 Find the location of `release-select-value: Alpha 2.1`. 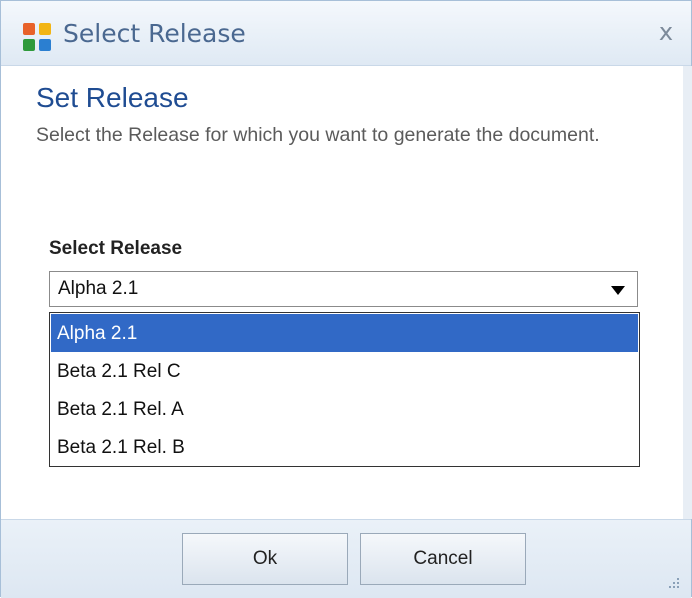

release-select-value: Alpha 2.1 is located at coordinates (98, 288).